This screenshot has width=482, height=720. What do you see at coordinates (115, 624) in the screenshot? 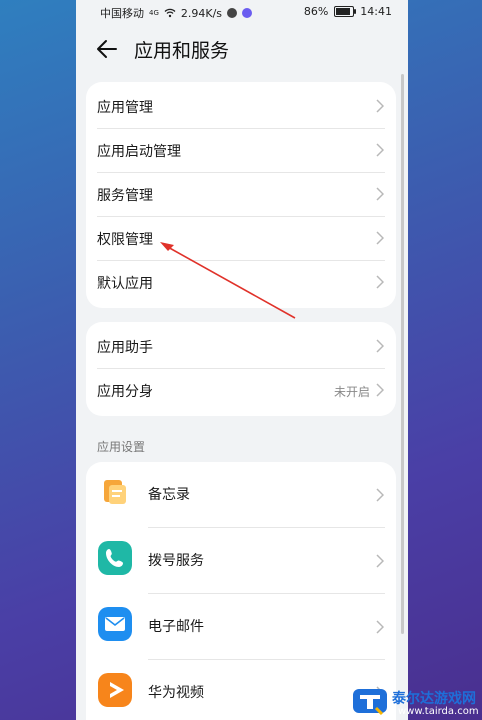
I see `mail-icon` at bounding box center [115, 624].